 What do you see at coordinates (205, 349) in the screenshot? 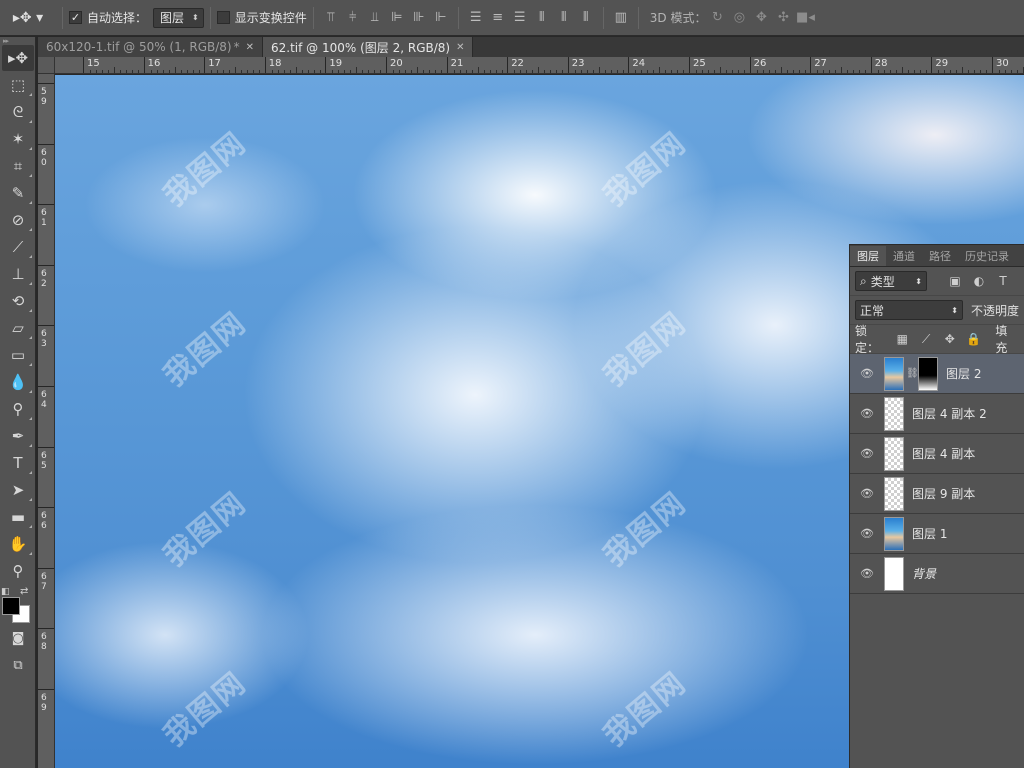
I see `watermark: 我图网` at bounding box center [205, 349].